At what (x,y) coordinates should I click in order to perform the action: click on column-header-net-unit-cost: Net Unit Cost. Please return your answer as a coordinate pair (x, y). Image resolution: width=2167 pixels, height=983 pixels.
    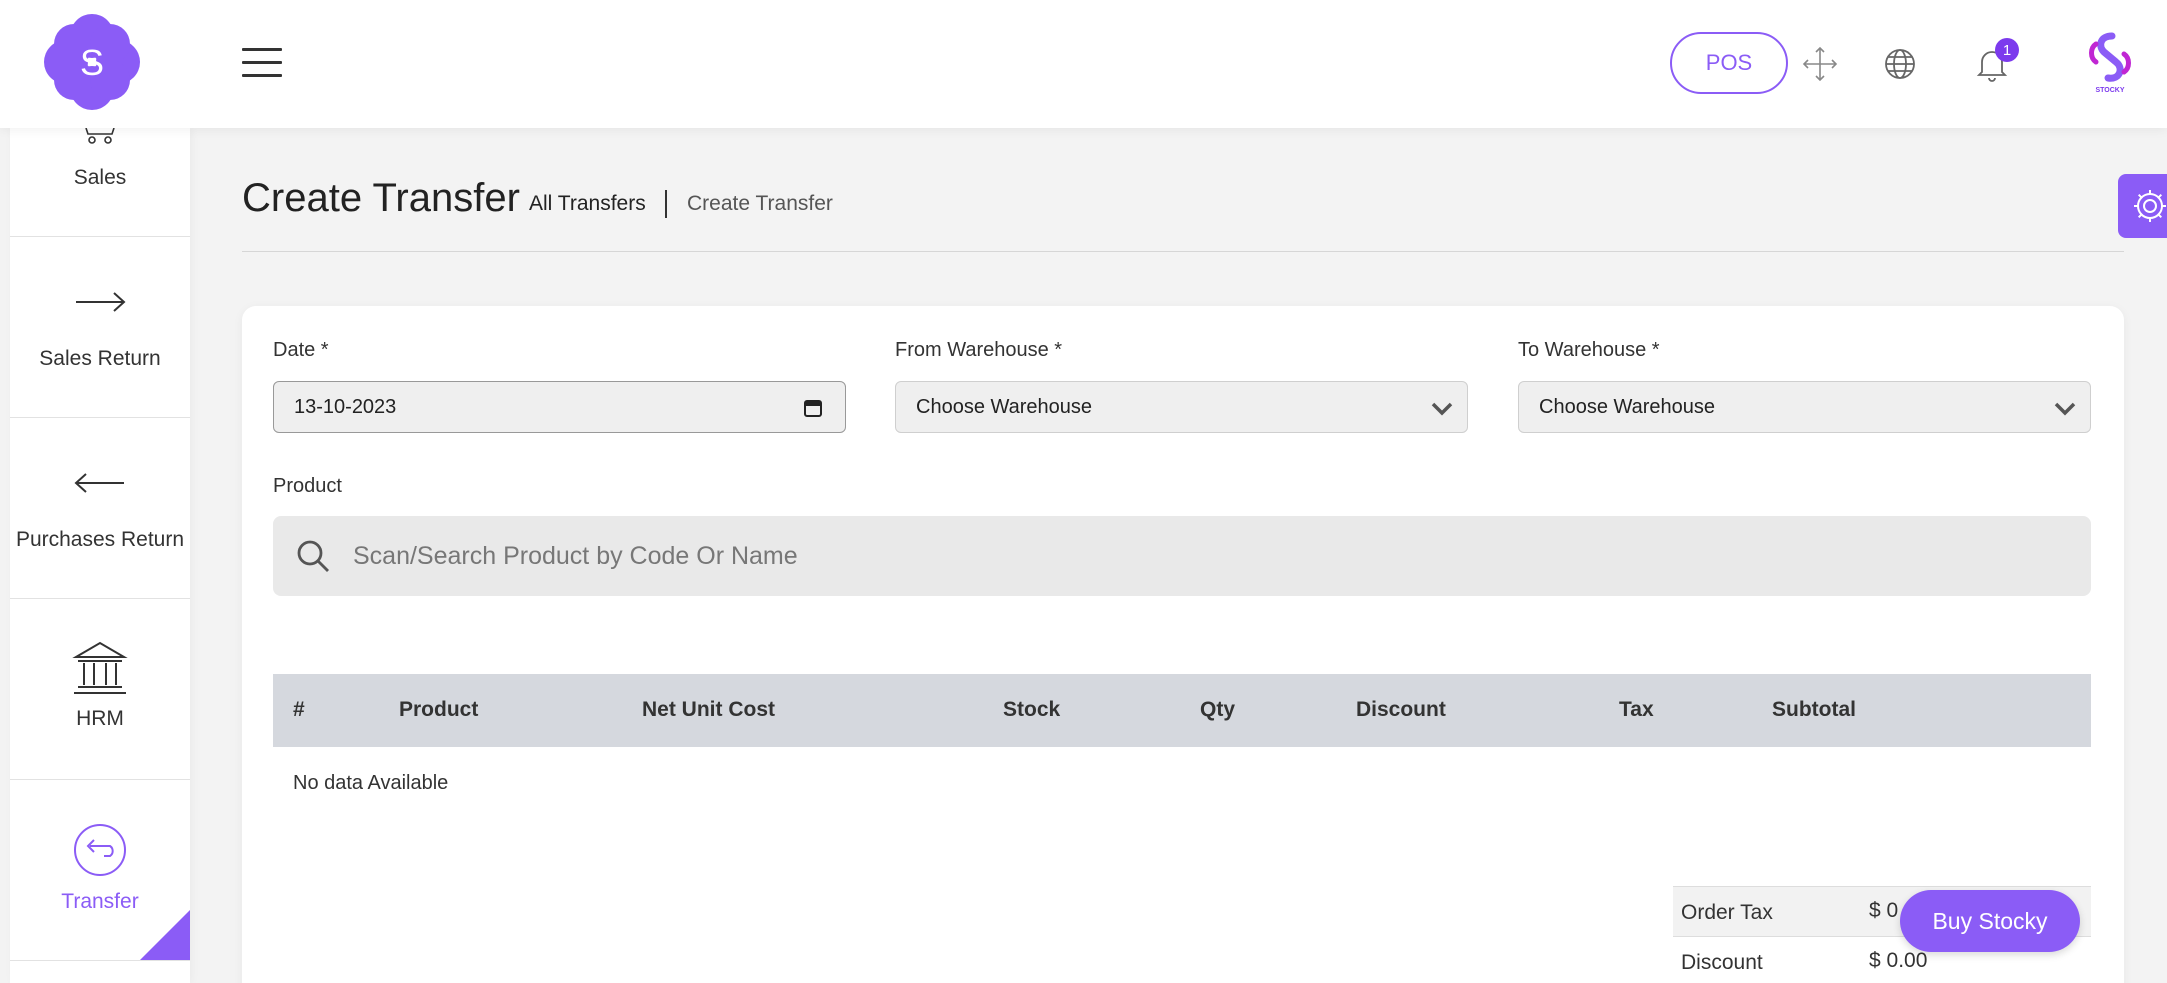
    Looking at the image, I should click on (708, 709).